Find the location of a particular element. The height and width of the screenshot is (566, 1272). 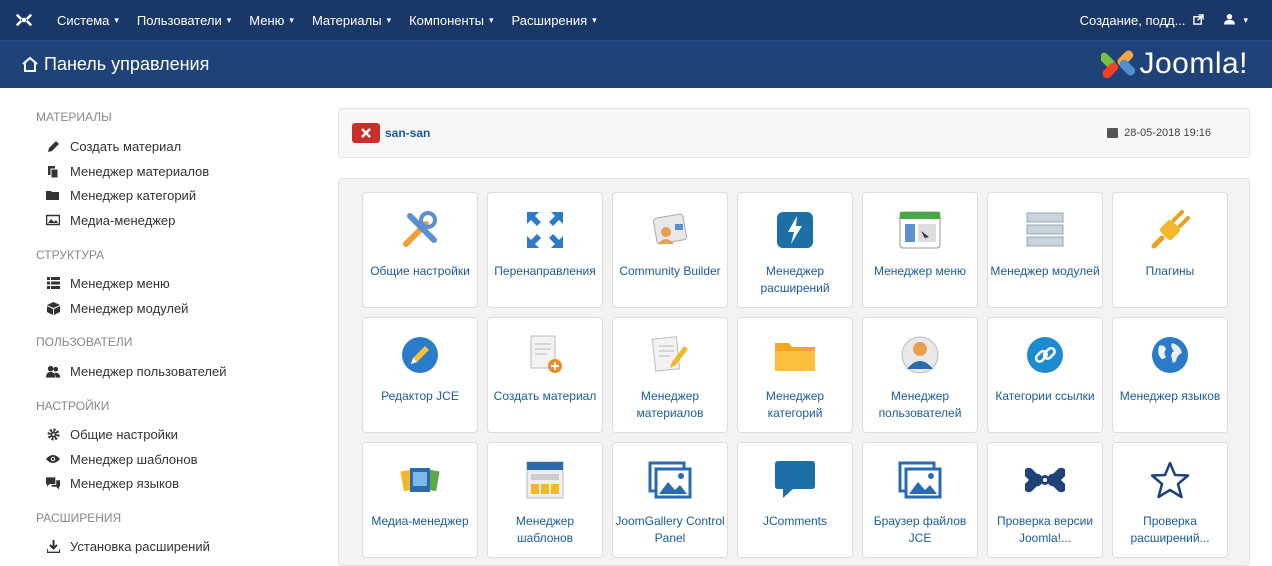

tile-plugins: Плагины is located at coordinates (1170, 250).